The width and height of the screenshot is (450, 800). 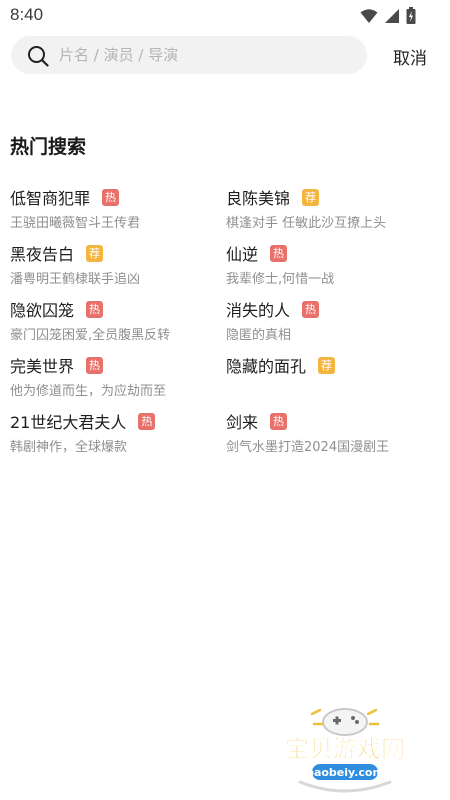 I want to click on search-bar: 取消, so click(x=225, y=56).